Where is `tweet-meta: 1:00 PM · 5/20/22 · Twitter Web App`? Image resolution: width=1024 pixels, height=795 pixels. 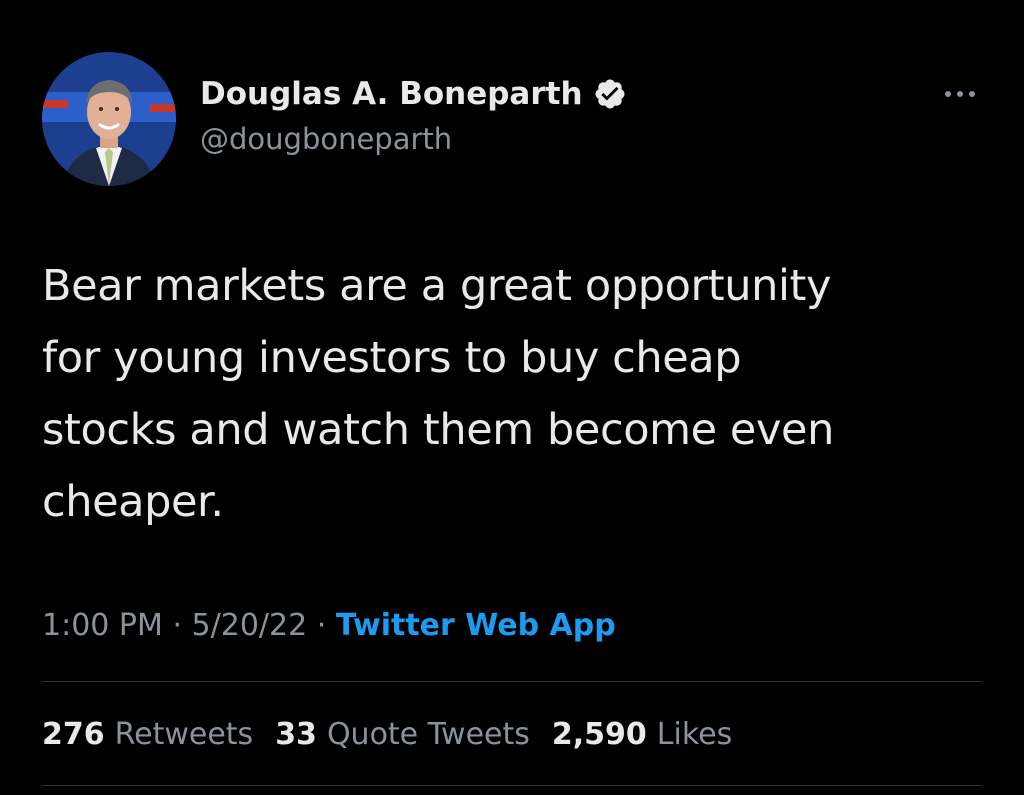 tweet-meta: 1:00 PM · 5/20/22 · Twitter Web App is located at coordinates (329, 626).